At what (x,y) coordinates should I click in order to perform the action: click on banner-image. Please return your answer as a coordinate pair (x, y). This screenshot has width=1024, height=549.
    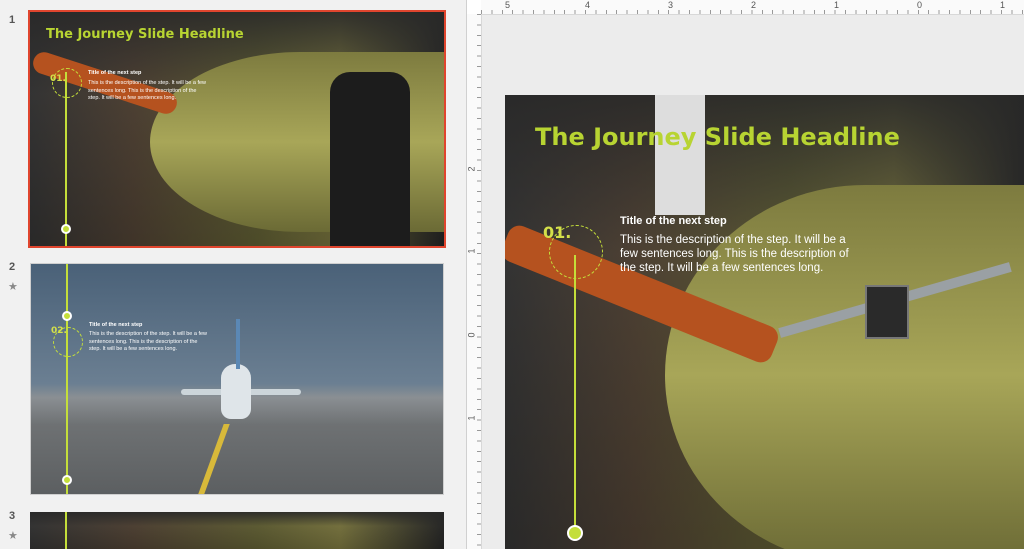
    Looking at the image, I should click on (680, 155).